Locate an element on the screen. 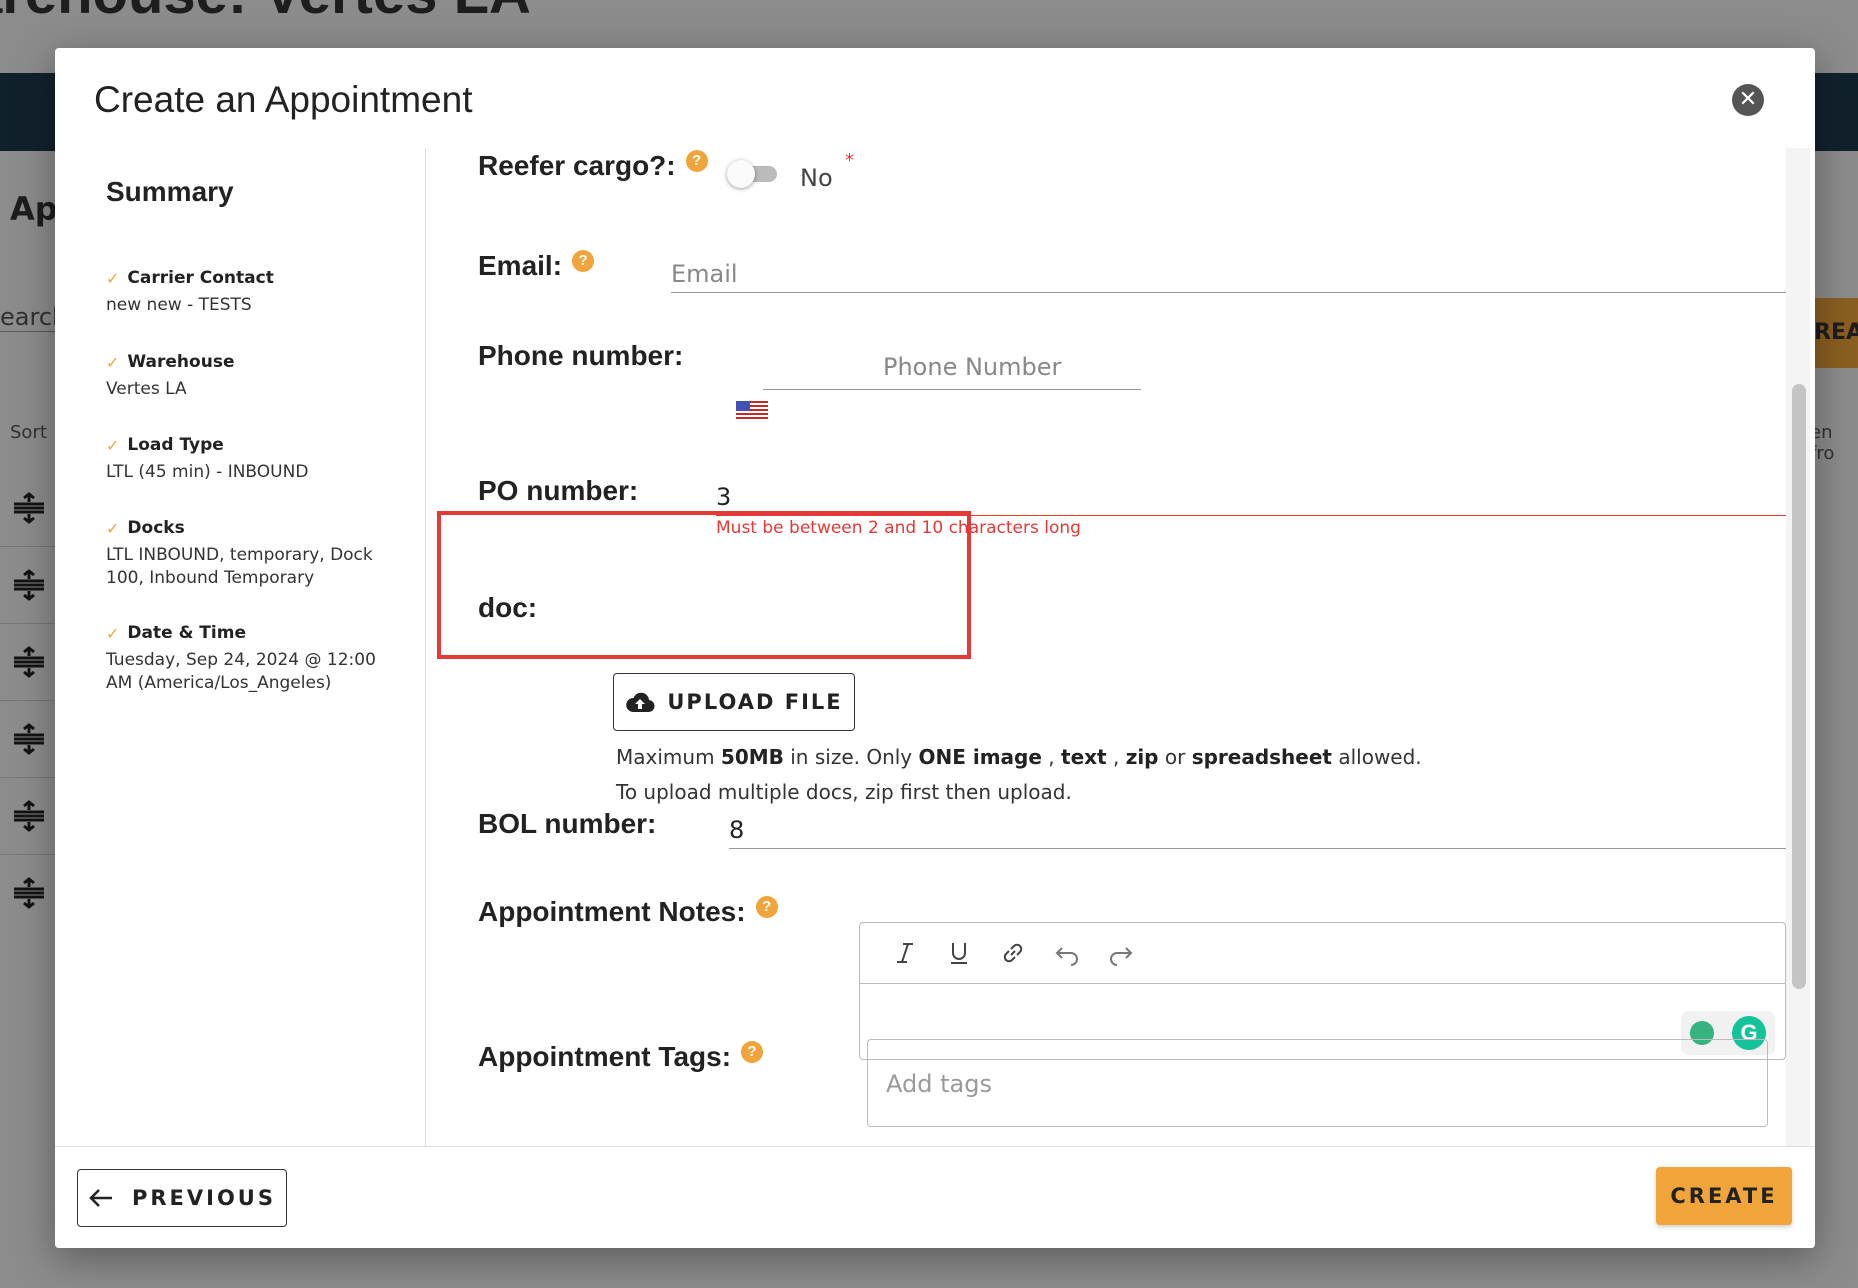  previous-button-label: PREVIOUS is located at coordinates (203, 1198).